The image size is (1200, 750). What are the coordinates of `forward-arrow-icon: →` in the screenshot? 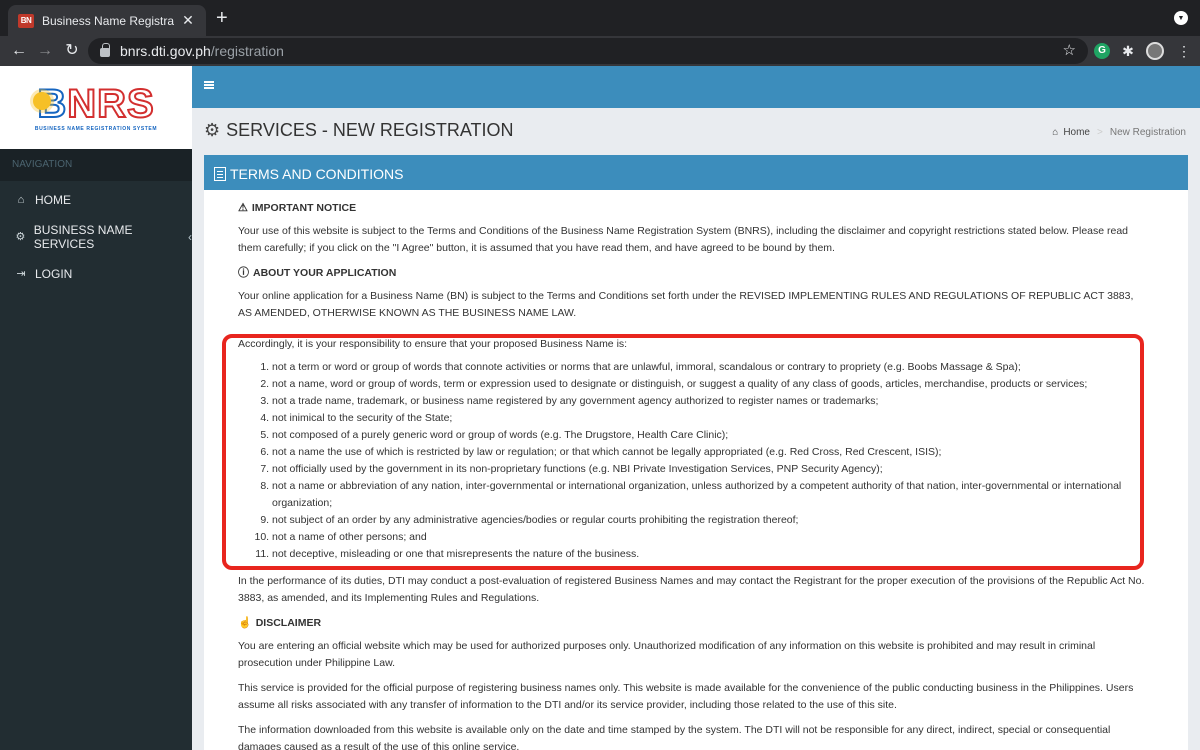 It's located at (45, 51).